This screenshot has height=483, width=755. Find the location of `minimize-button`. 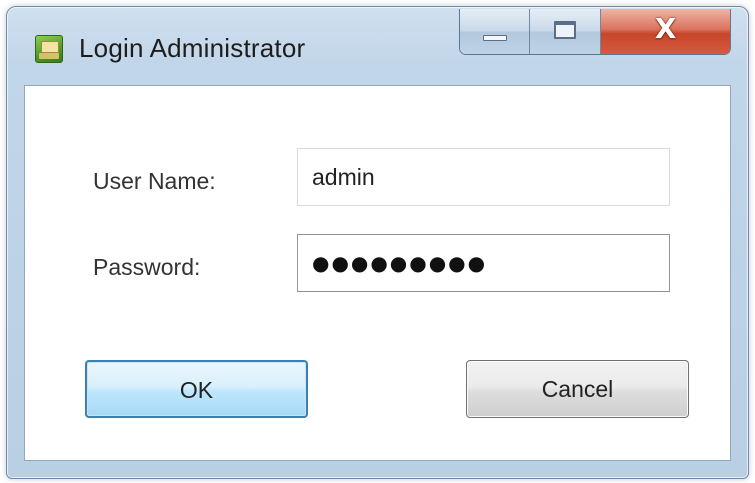

minimize-button is located at coordinates (495, 31).